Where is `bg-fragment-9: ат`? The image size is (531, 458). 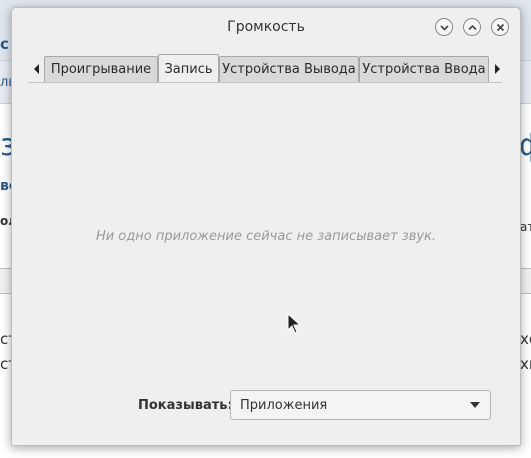 bg-fragment-9: ат is located at coordinates (525, 227).